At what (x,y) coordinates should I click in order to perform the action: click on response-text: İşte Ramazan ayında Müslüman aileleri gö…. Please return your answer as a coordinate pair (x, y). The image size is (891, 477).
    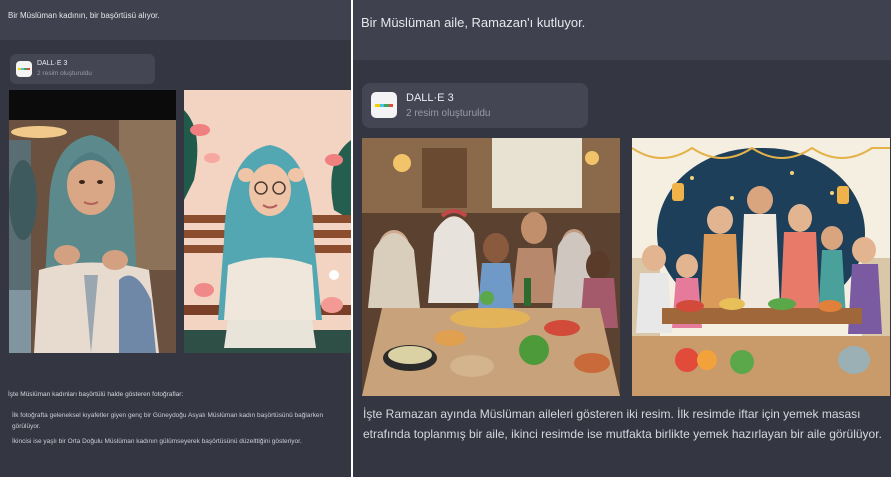
    Looking at the image, I should click on (622, 424).